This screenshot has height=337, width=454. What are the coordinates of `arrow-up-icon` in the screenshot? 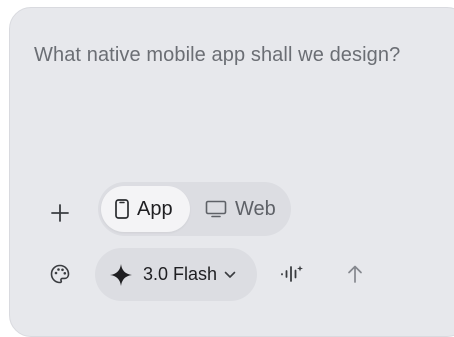 It's located at (355, 274).